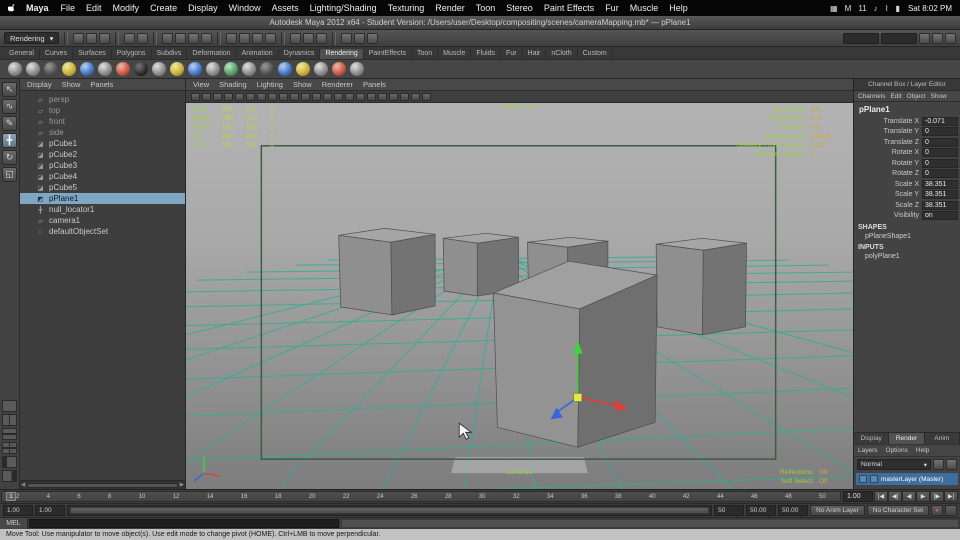  Describe the element at coordinates (907, 142) in the screenshot. I see `channel-attribute-row: Translate Z 0` at that location.